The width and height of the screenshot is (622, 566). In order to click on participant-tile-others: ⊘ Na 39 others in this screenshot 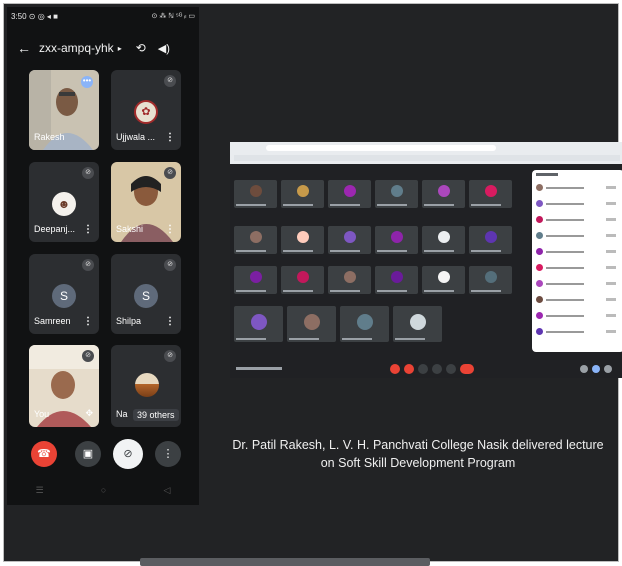, I will do `click(146, 386)`.